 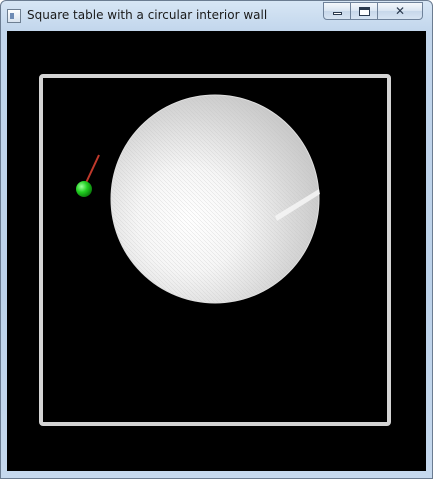 I want to click on app-icon, so click(x=14, y=16).